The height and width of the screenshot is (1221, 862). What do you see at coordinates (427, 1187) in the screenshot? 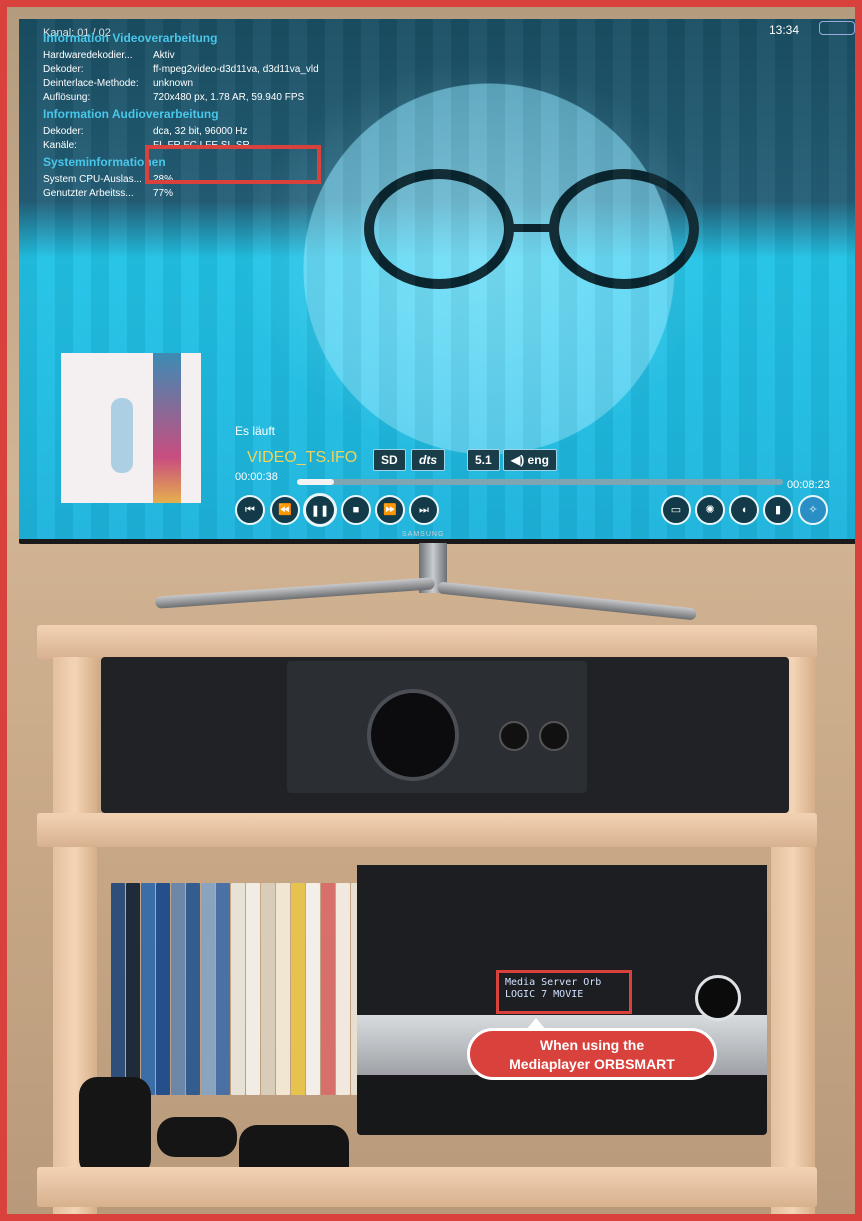
I see `bottom-shelf` at bounding box center [427, 1187].